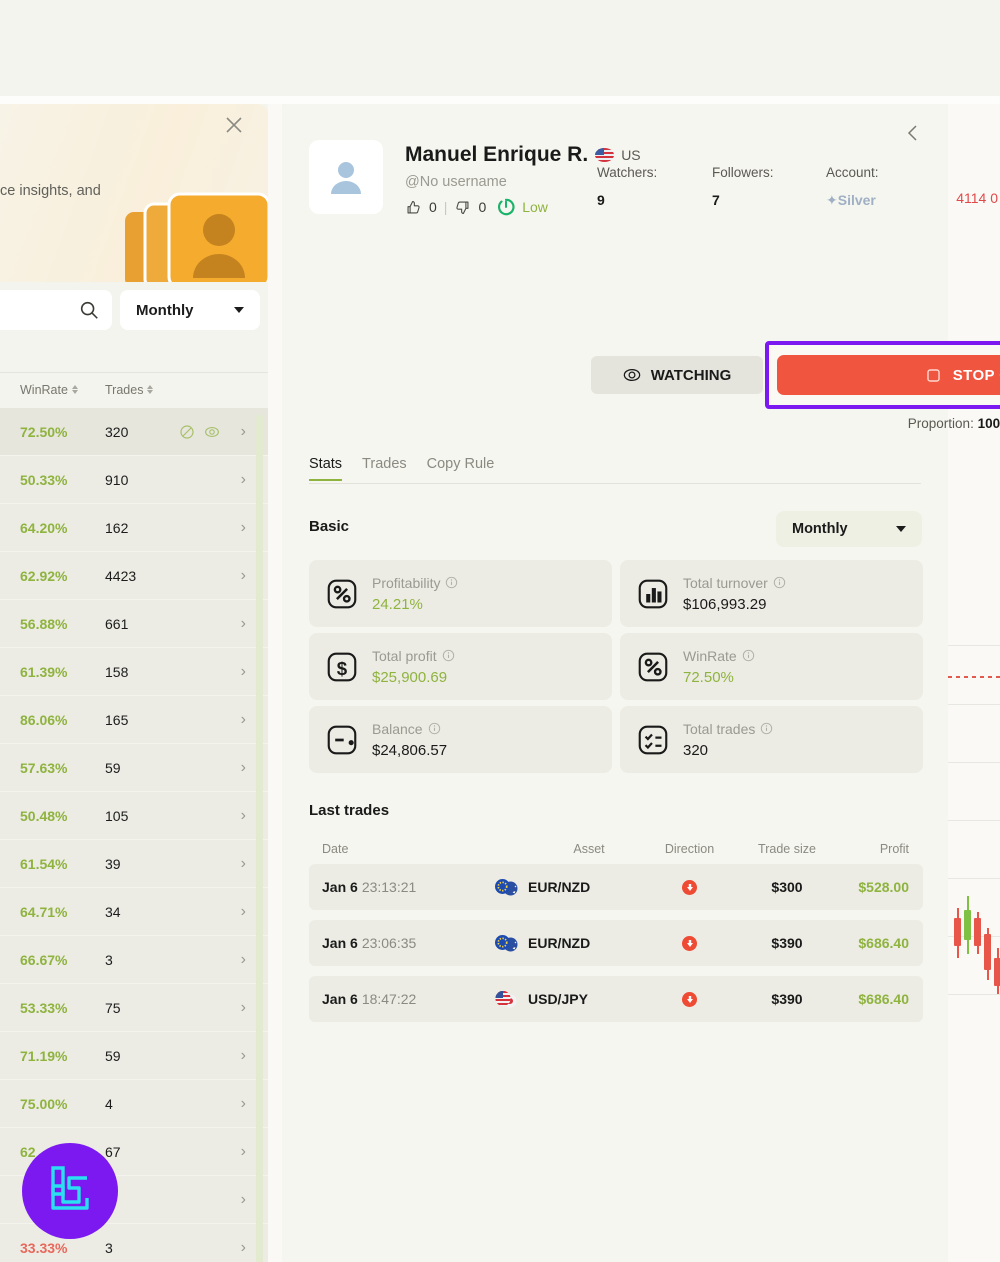 This screenshot has width=1000, height=1262. I want to click on list-item: 72.50% 320 ›, so click(134, 431).